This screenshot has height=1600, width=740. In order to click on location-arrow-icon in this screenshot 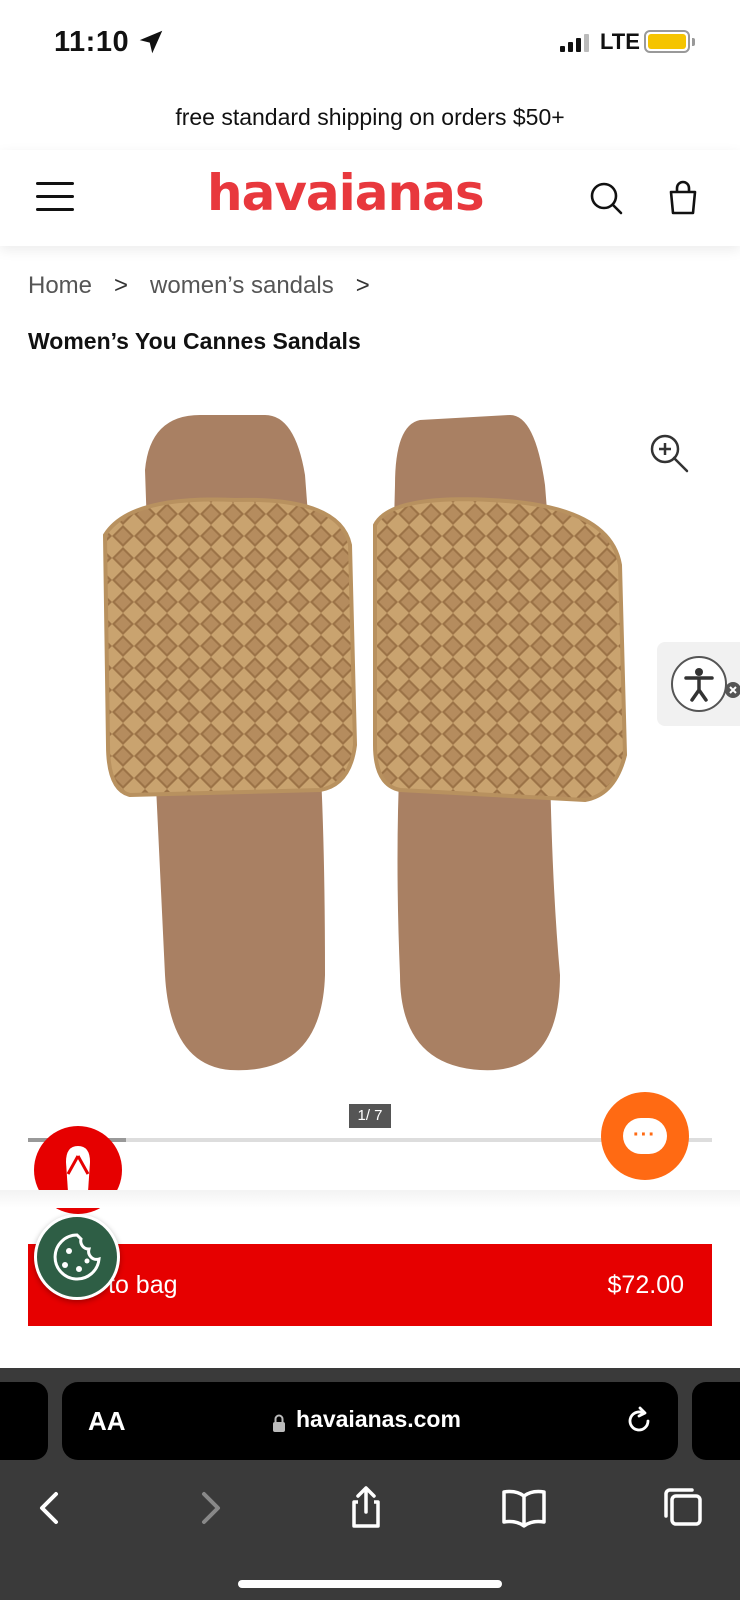, I will do `click(151, 42)`.